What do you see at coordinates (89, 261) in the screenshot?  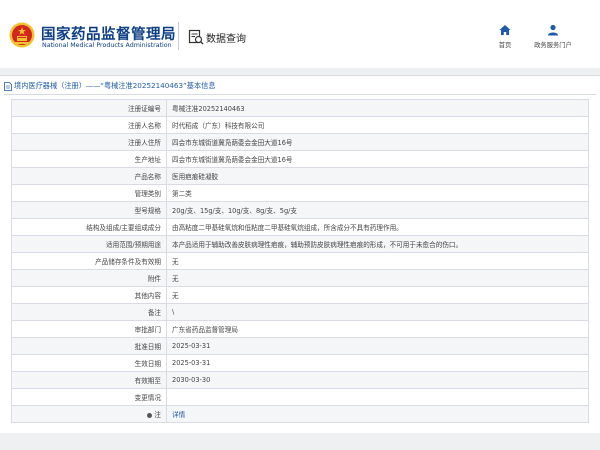 I see `field-label: 产品储存条件及有效期` at bounding box center [89, 261].